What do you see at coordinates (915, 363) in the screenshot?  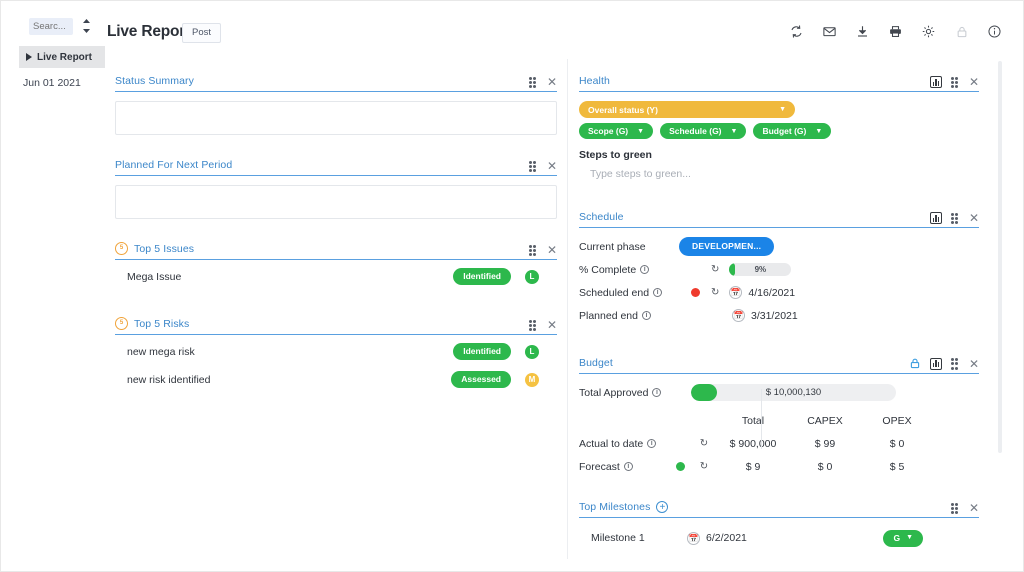 I see `lock-icon` at bounding box center [915, 363].